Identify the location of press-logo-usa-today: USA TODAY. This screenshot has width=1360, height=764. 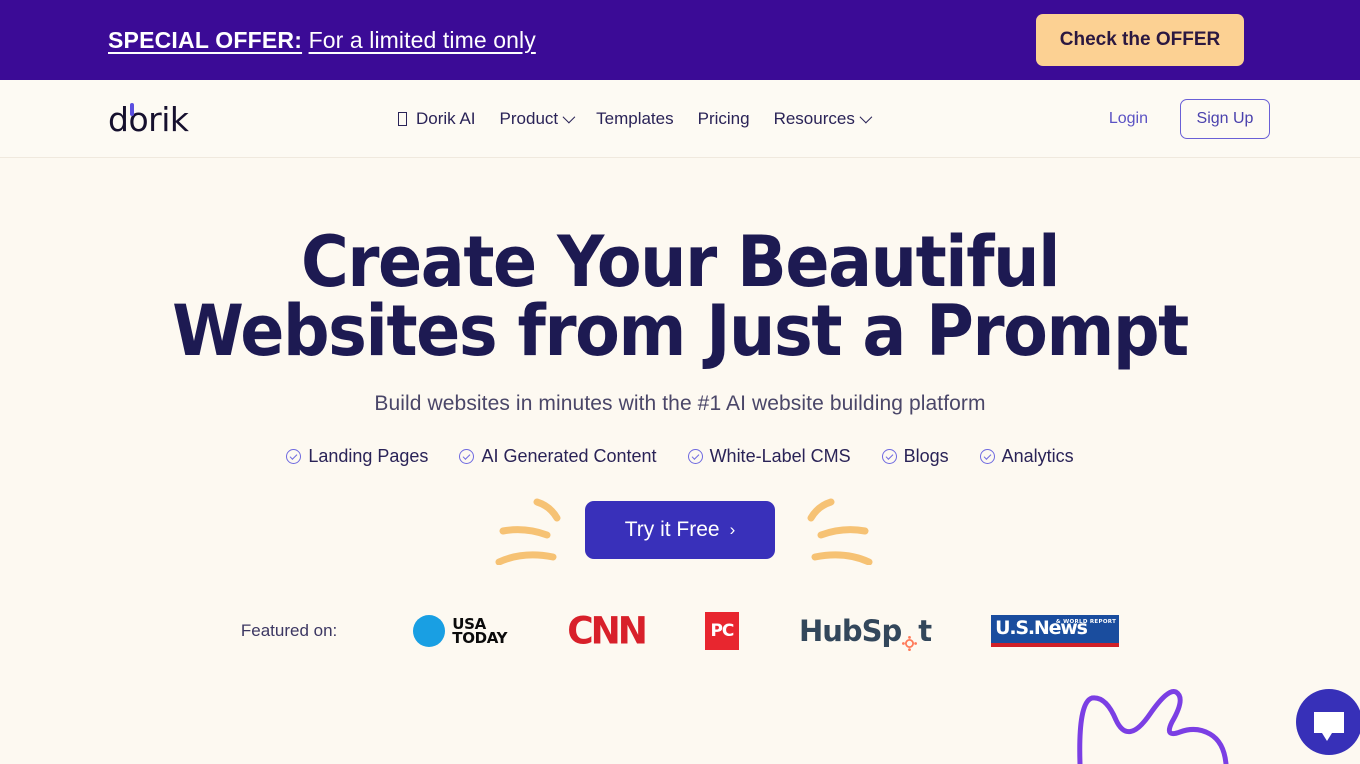
(460, 631).